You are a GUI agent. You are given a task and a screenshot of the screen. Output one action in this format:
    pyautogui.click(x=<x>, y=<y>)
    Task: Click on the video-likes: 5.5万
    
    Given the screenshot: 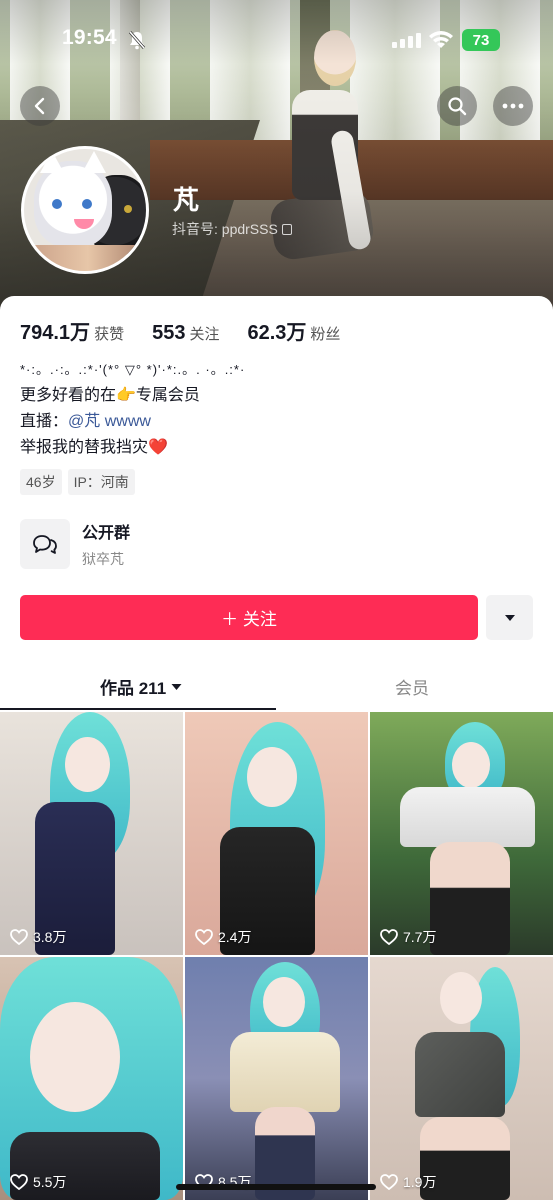 What is the action you would take?
    pyautogui.click(x=38, y=1182)
    